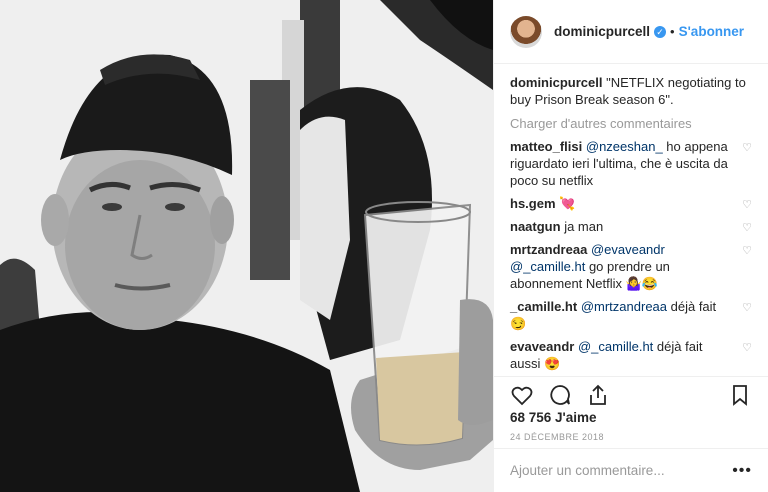 This screenshot has width=768, height=492. What do you see at coordinates (543, 306) in the screenshot?
I see `comment-username: _camille.ht` at bounding box center [543, 306].